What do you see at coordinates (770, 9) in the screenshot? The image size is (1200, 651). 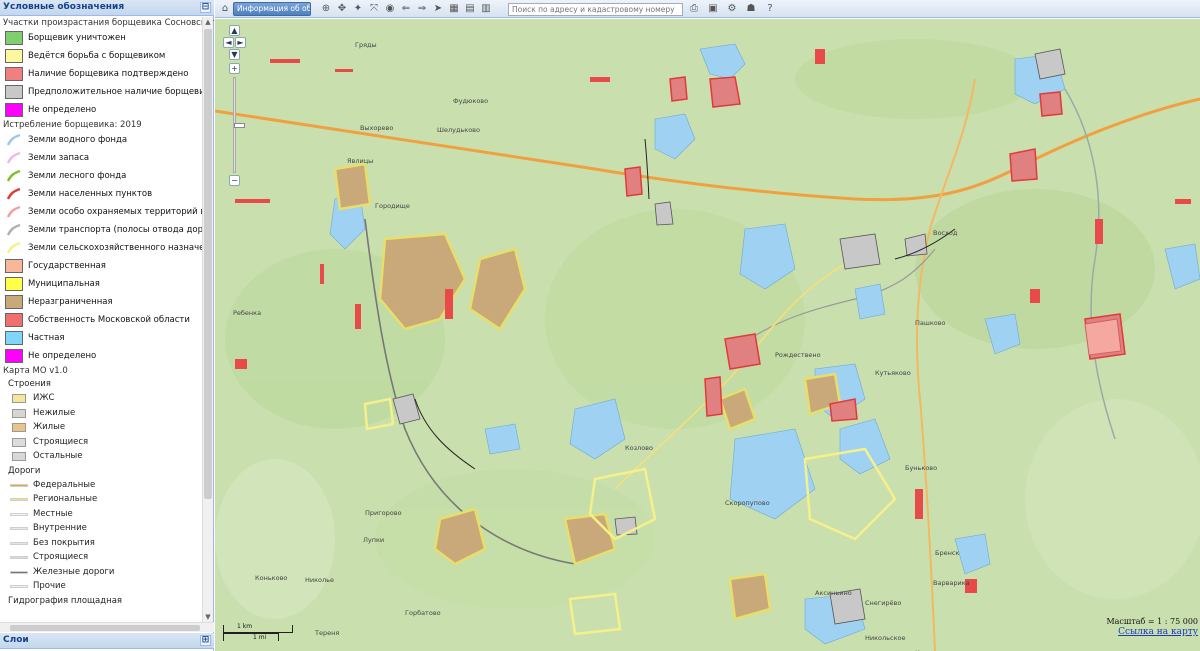 I see `help-icon: ?` at bounding box center [770, 9].